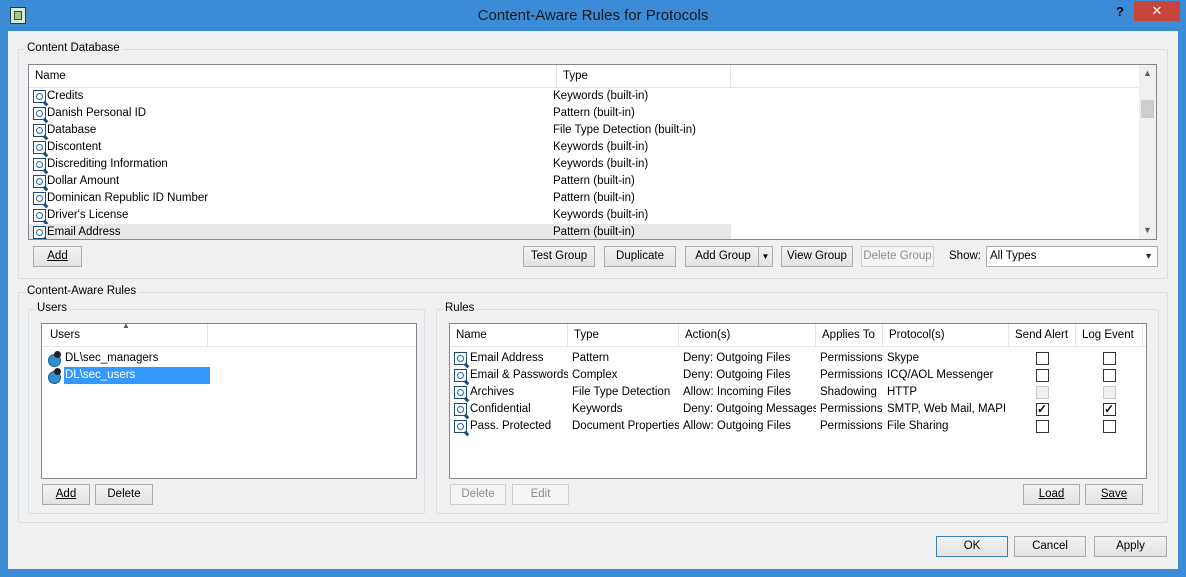 The image size is (1186, 577). What do you see at coordinates (507, 358) in the screenshot?
I see `rule-name: Email Address` at bounding box center [507, 358].